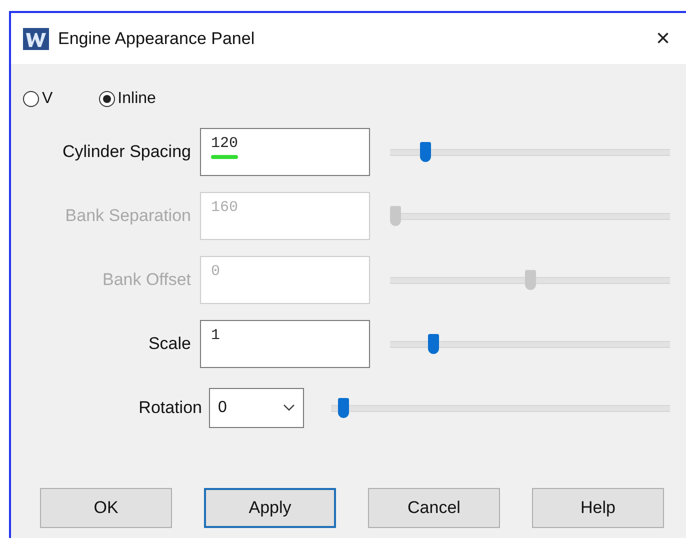  I want to click on field-label: Bank Separation, so click(128, 216).